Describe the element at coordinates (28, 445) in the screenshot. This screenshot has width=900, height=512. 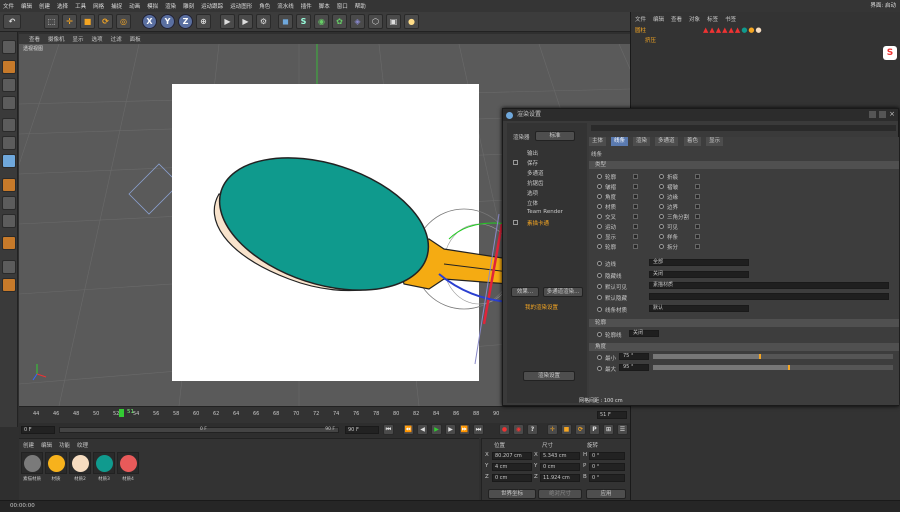
I see `mat-menu-create: 创建` at that location.